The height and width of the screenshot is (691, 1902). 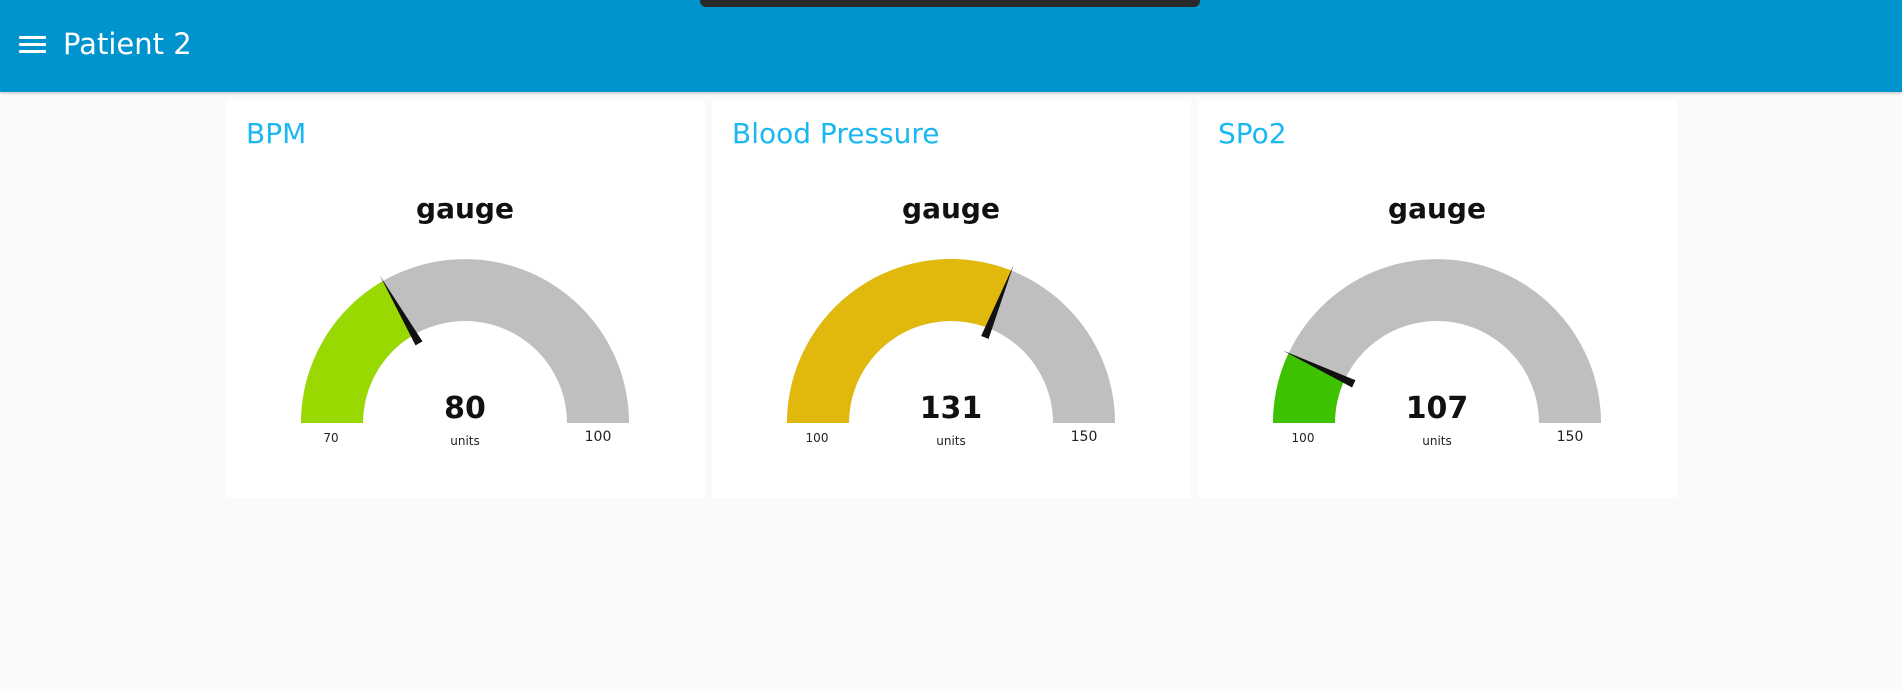 I want to click on gauge-value: 131, so click(x=951, y=408).